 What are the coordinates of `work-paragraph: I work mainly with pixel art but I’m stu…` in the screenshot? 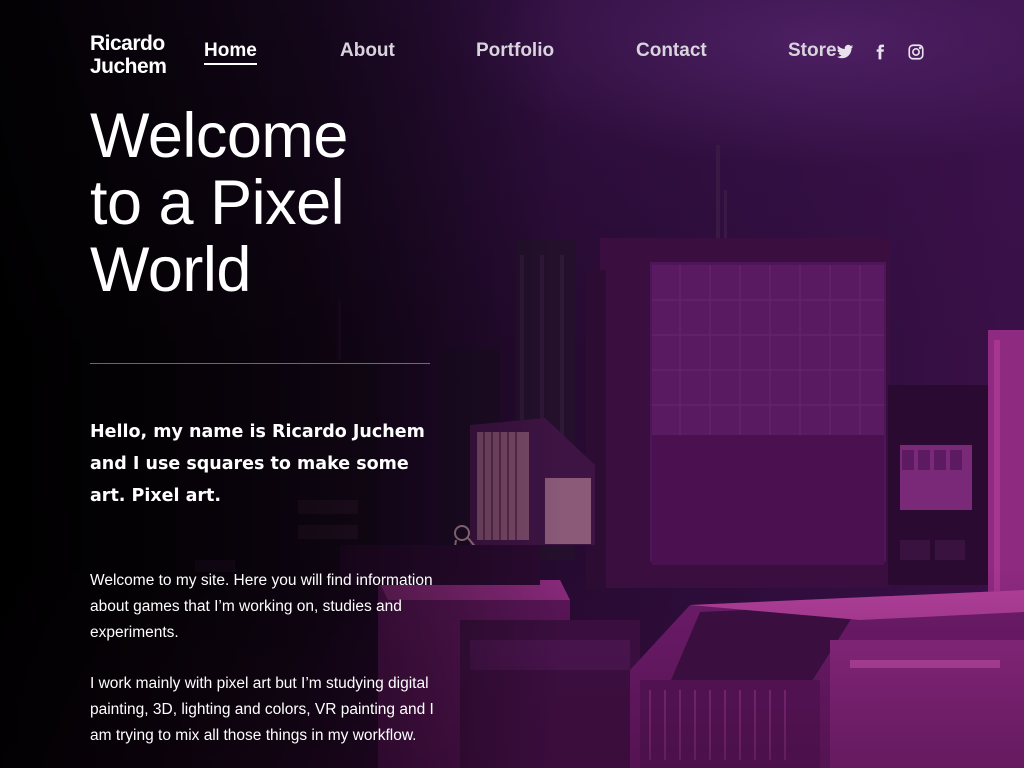 It's located at (262, 709).